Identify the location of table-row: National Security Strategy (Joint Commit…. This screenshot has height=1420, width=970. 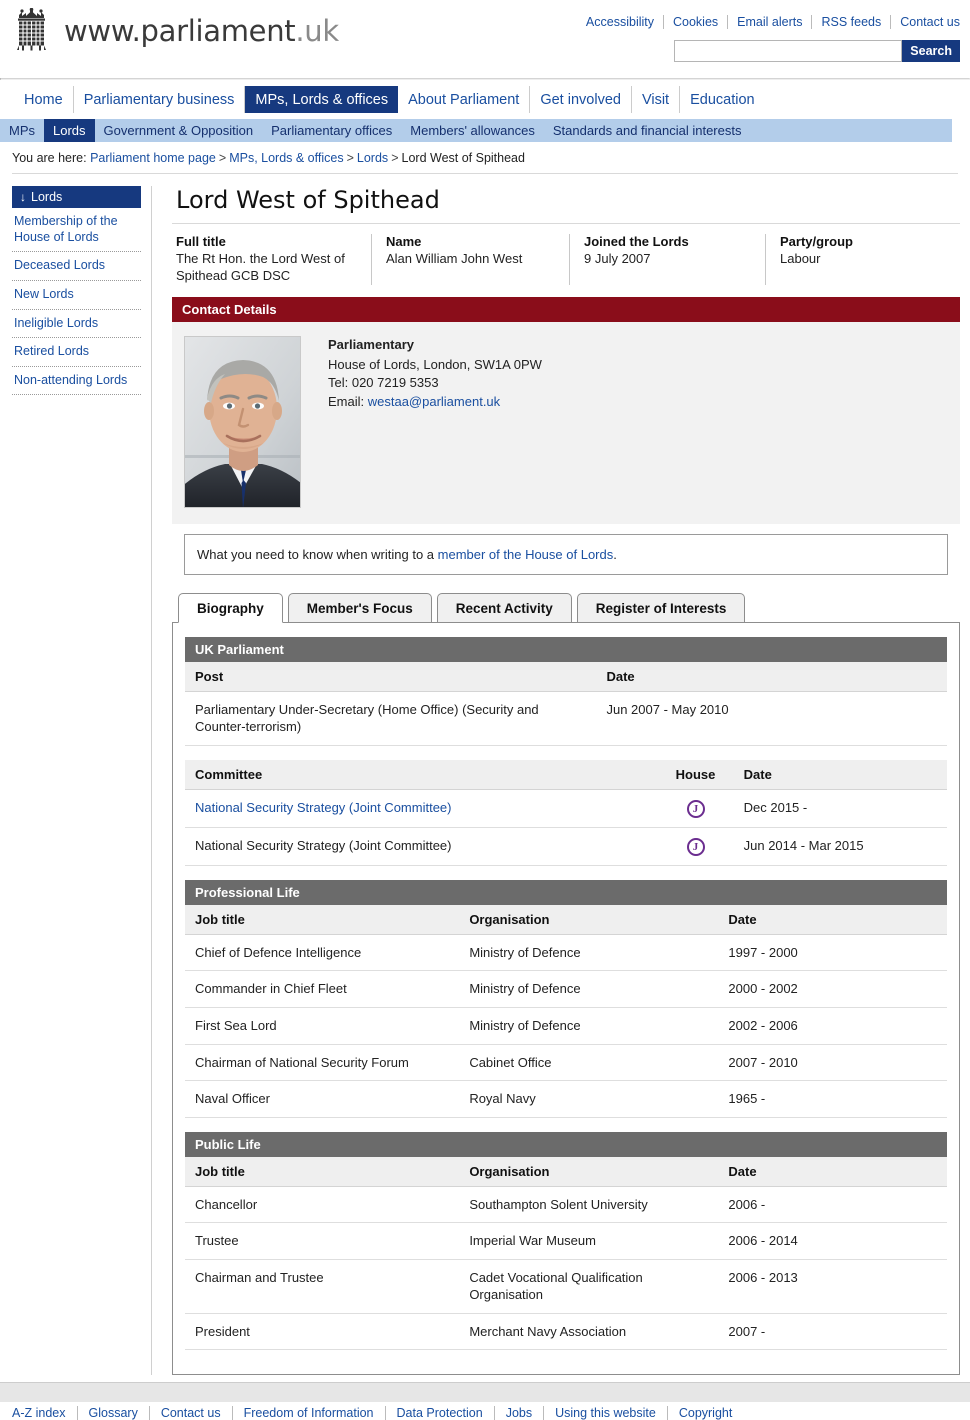
(566, 846).